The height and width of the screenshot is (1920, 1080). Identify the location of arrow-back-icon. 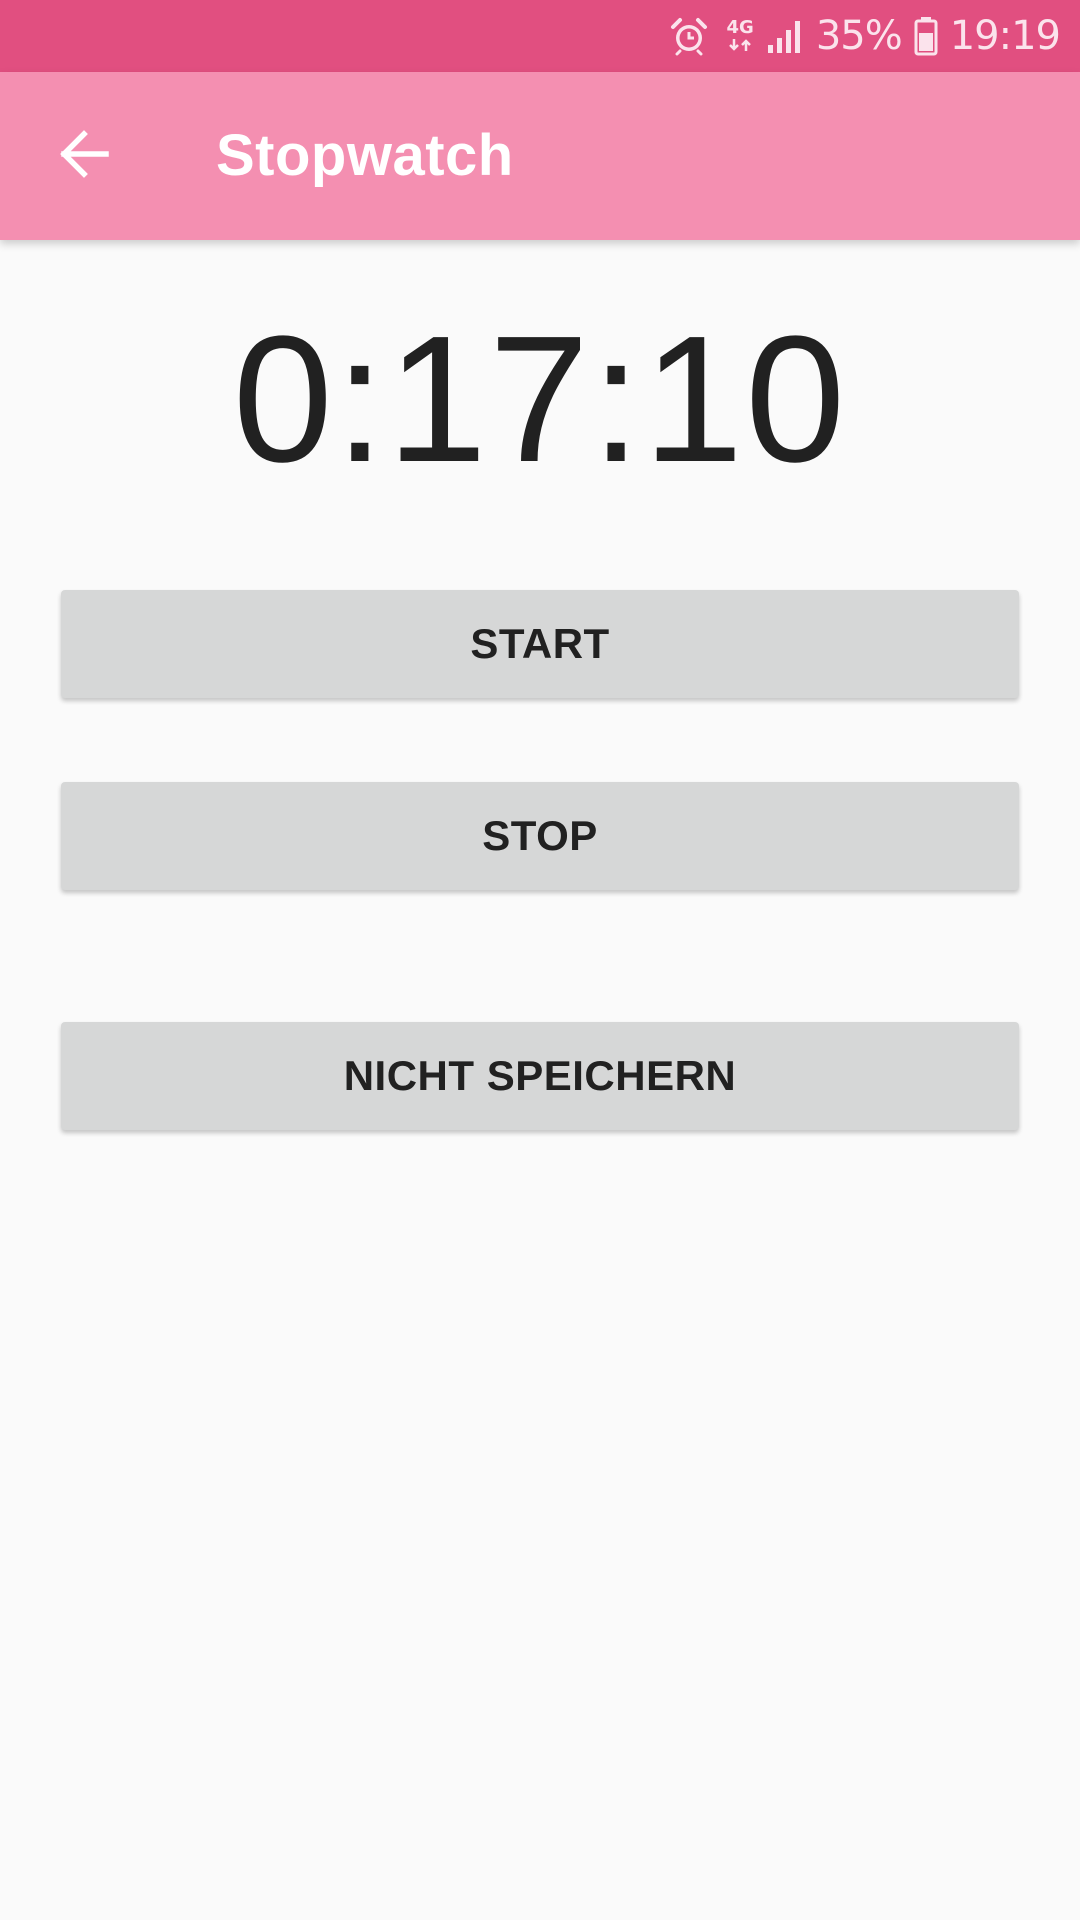
(84, 156).